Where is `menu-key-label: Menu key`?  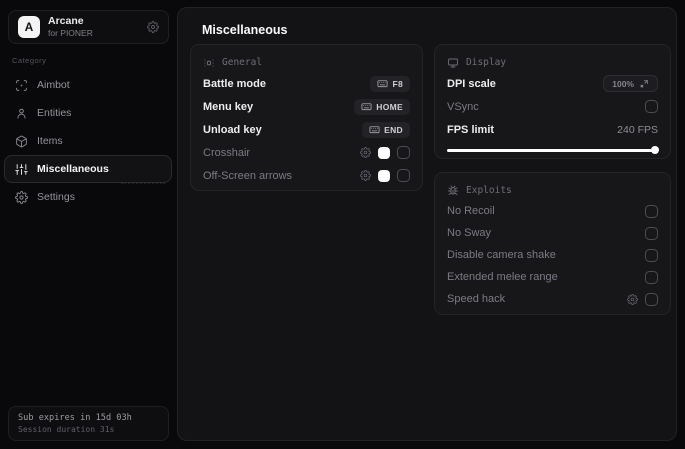
menu-key-label: Menu key is located at coordinates (228, 106).